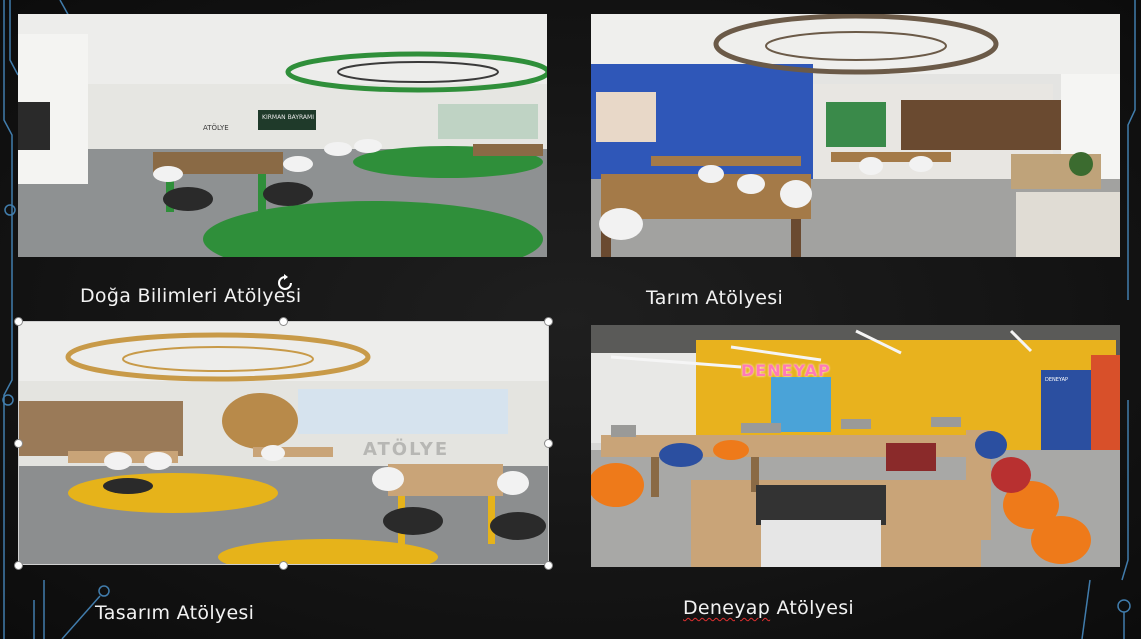  I want to click on photo-text-doga-wall: ATÖLYE, so click(216, 128).